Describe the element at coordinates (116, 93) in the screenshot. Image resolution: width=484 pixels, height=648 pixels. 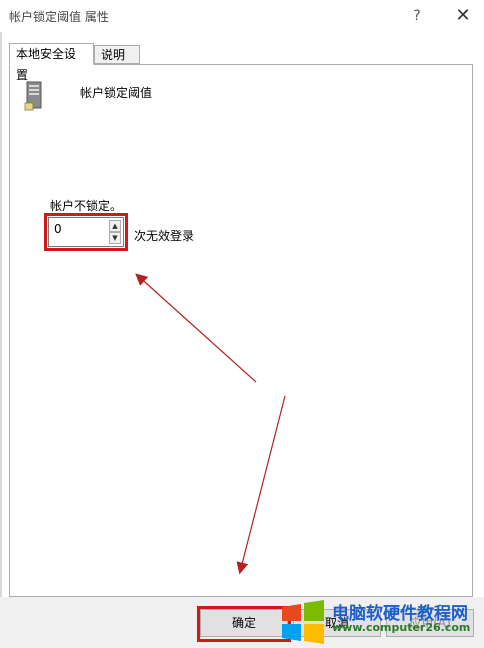
I see `policy-title: 帐户锁定阈值` at that location.